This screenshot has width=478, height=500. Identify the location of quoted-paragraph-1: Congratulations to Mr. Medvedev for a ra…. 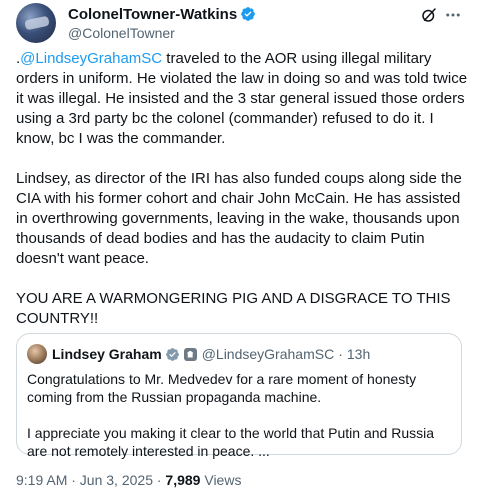
(222, 388).